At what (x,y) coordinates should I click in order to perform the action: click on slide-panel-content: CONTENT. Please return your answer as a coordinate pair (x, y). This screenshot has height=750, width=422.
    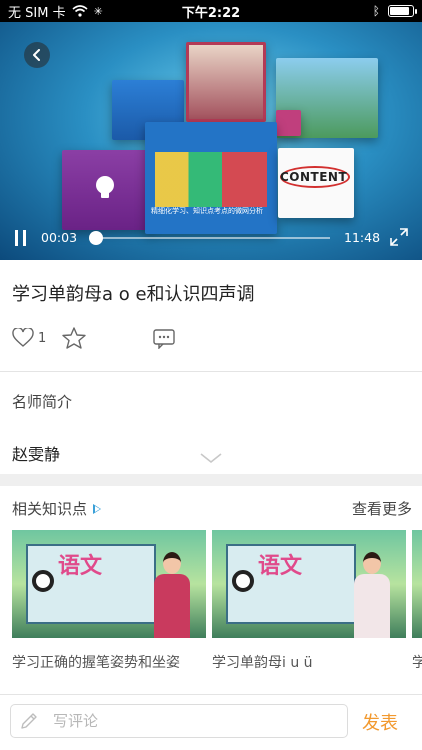
    Looking at the image, I should click on (316, 183).